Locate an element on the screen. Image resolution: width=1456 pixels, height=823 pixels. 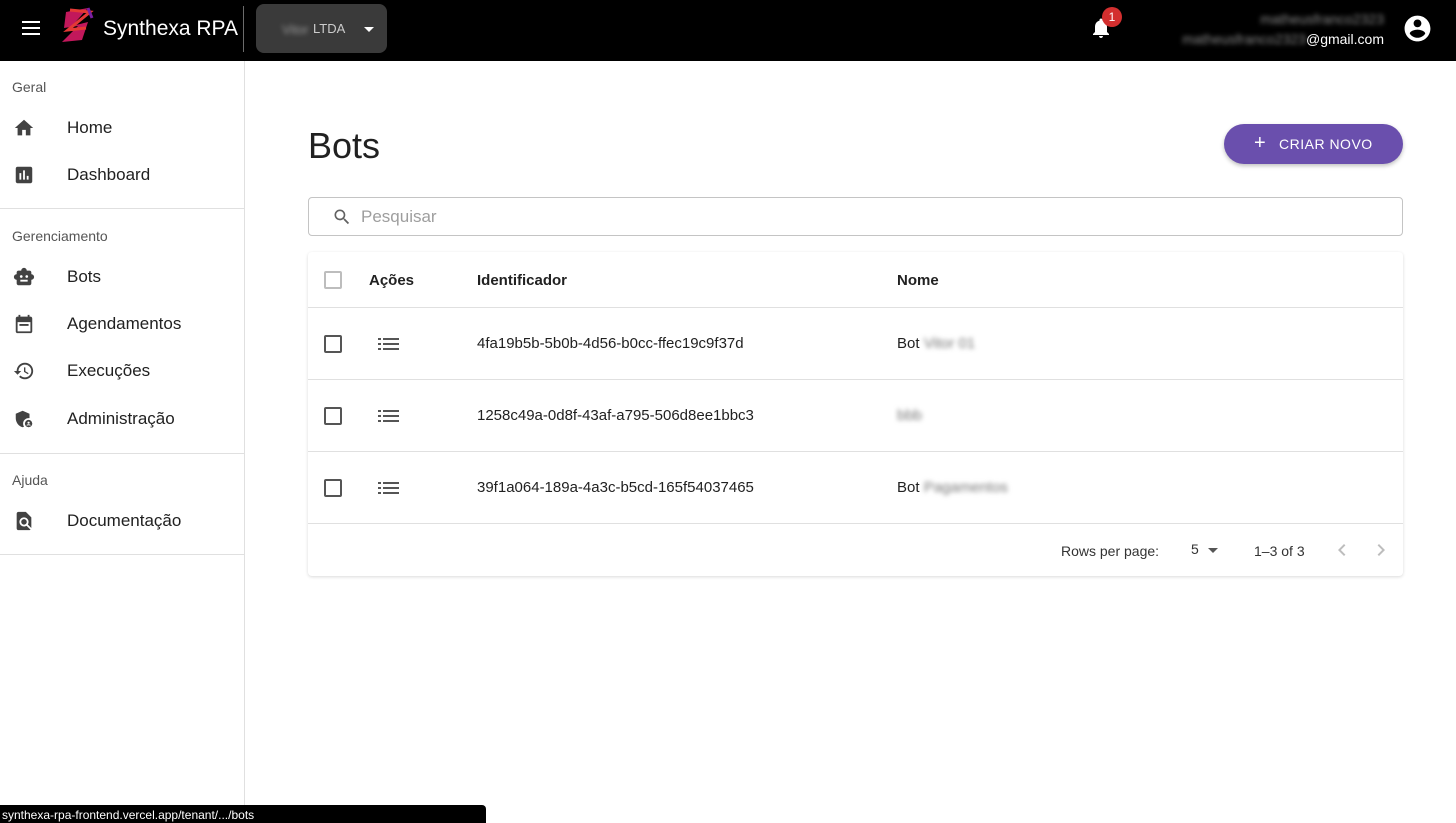
brand-divider is located at coordinates (243, 29).